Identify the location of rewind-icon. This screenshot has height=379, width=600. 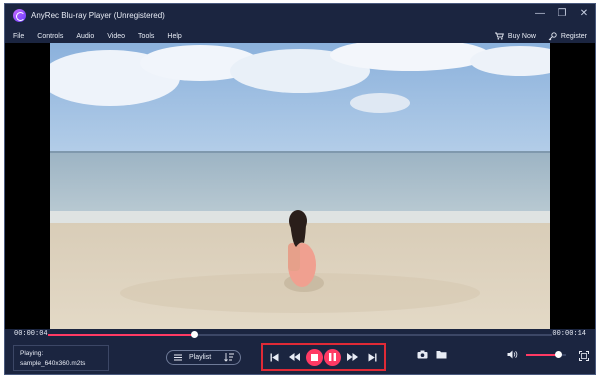
(295, 357).